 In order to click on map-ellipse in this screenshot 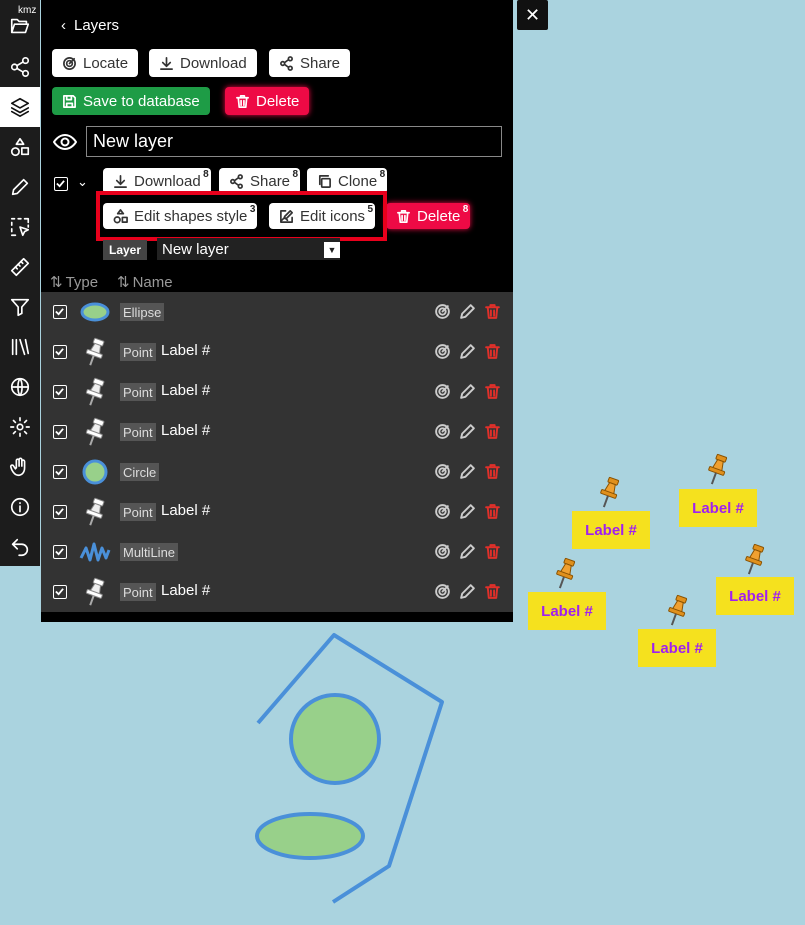, I will do `click(310, 836)`.